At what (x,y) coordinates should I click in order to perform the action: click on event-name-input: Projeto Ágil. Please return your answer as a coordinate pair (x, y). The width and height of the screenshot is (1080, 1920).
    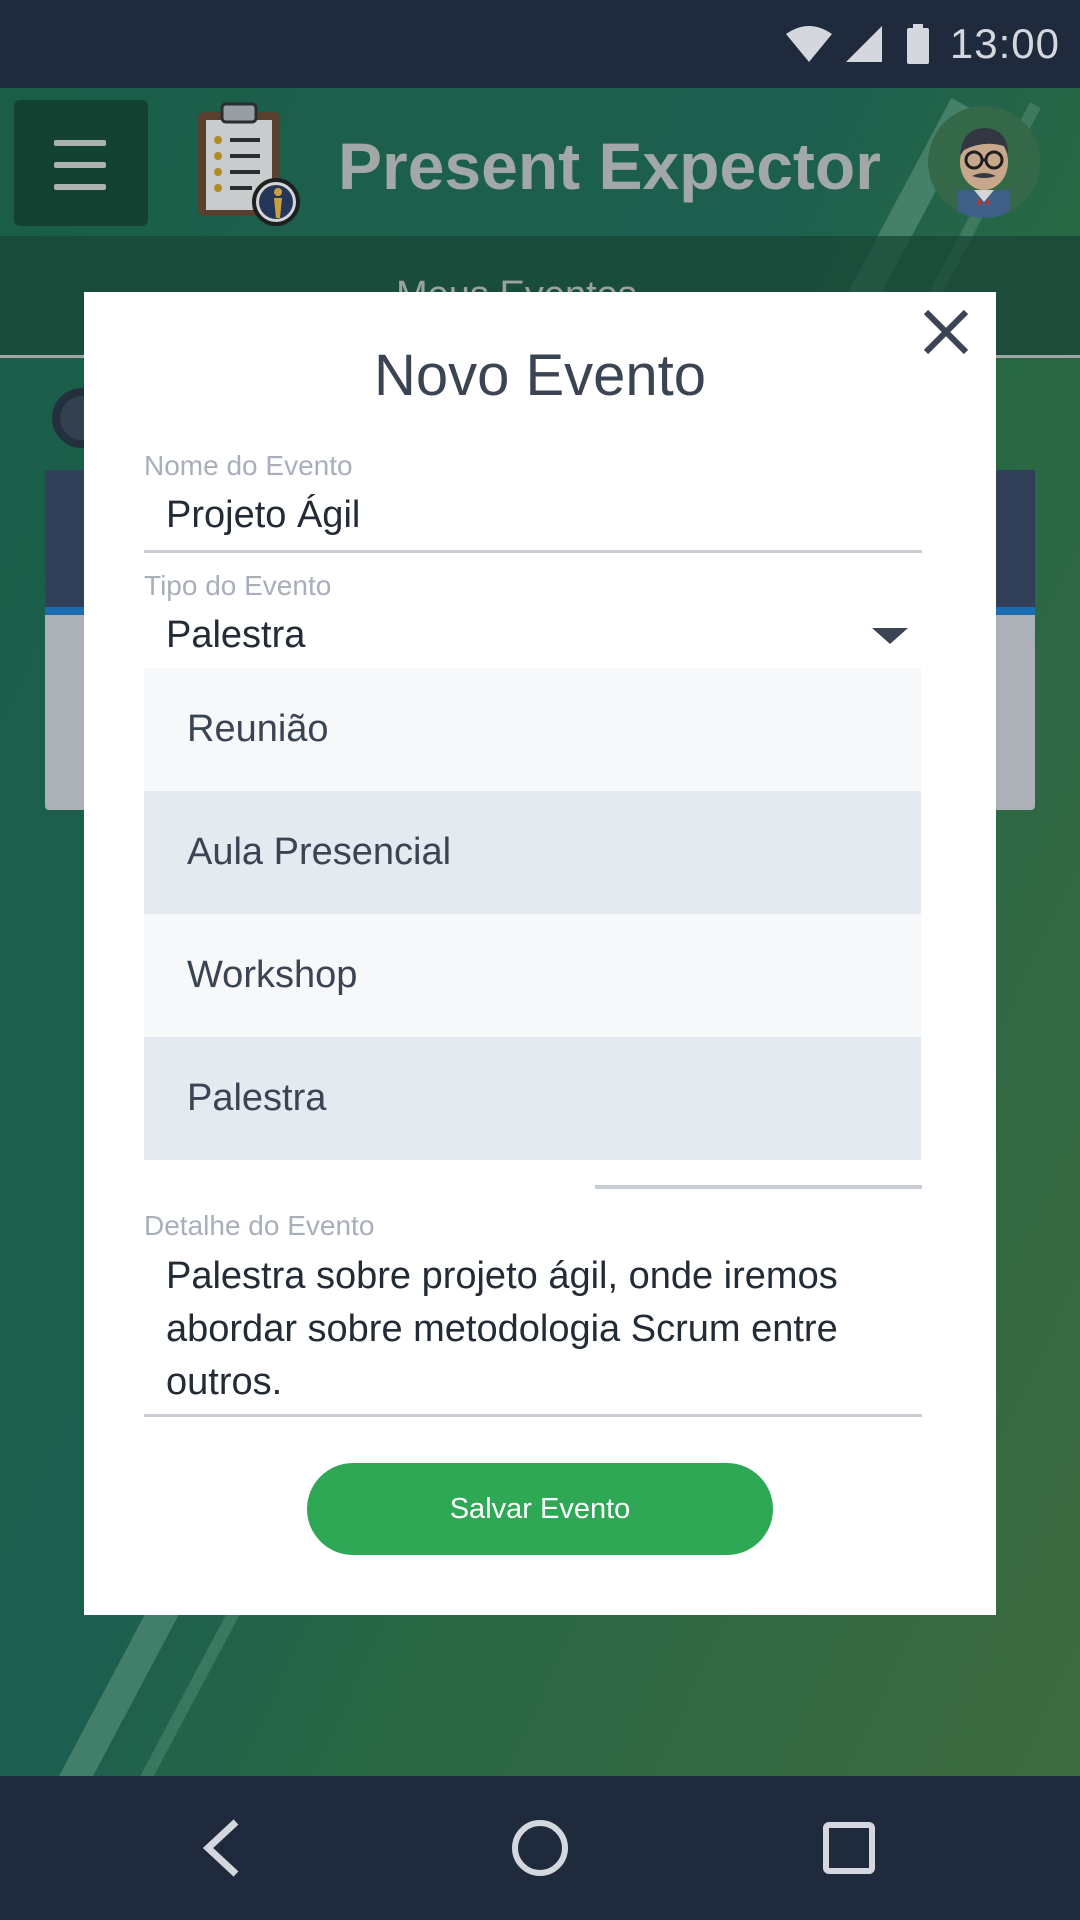
    Looking at the image, I should click on (263, 515).